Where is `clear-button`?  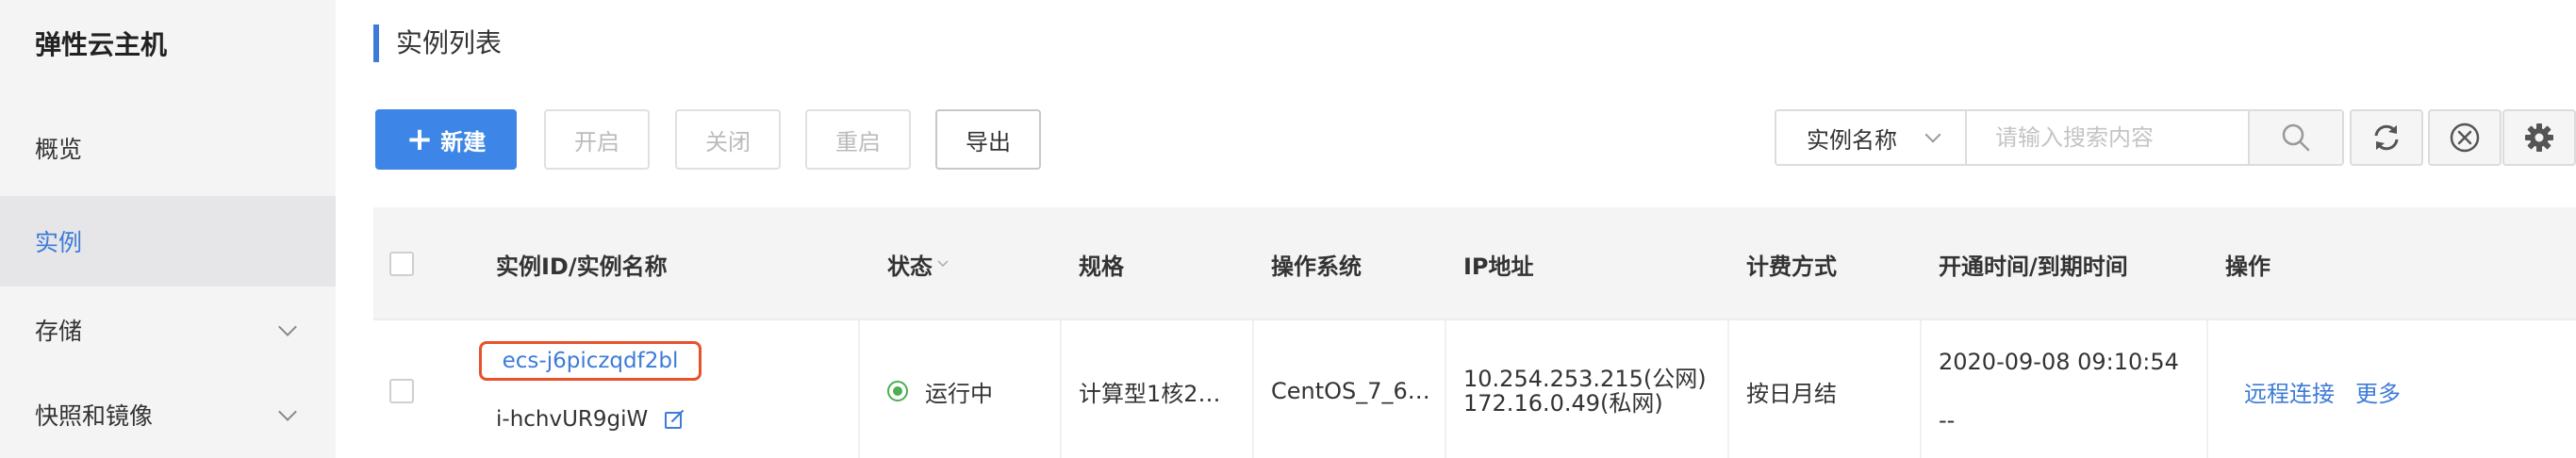
clear-button is located at coordinates (2465, 137).